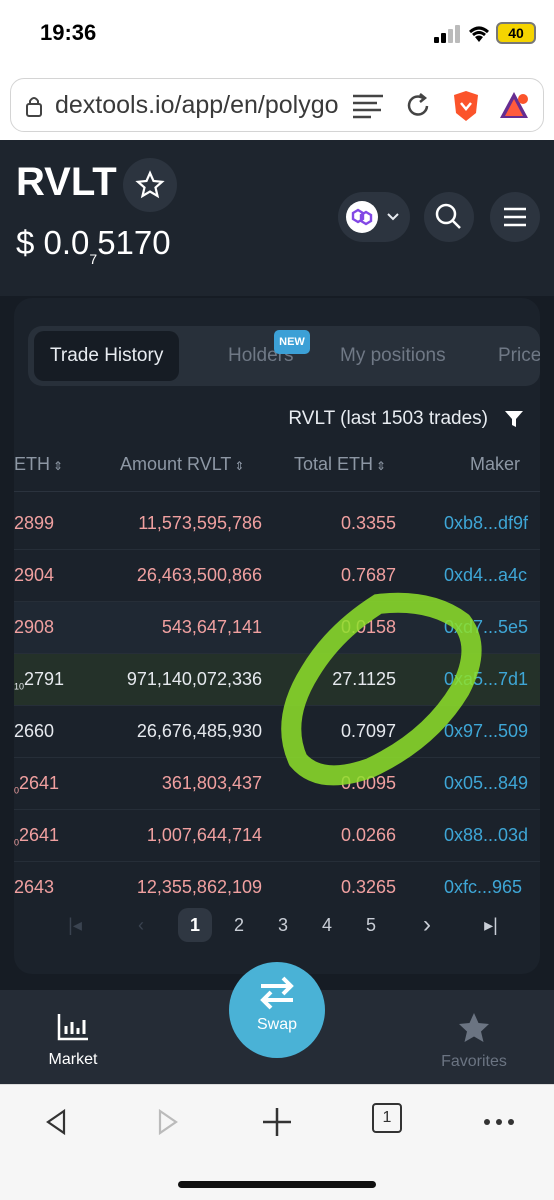  I want to click on nav-market: Market, so click(73, 1040).